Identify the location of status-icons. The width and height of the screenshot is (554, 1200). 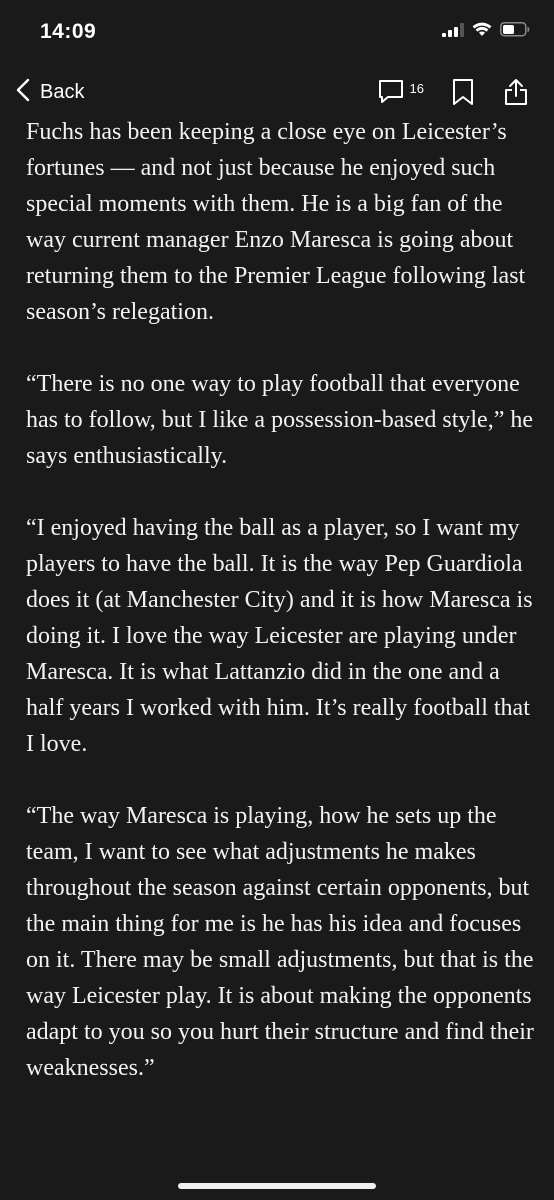
(486, 32).